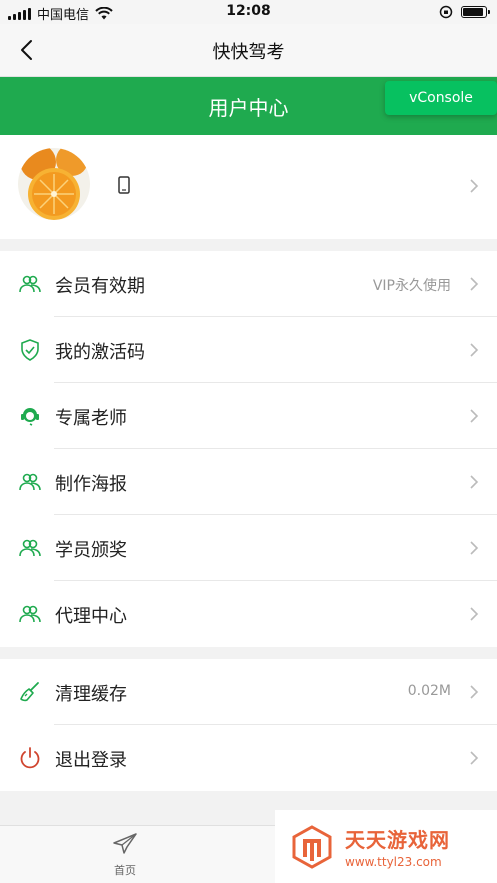 This screenshot has height=883, width=497. What do you see at coordinates (248, 350) in the screenshot?
I see `menu-item-activation-code: 我的激活码` at bounding box center [248, 350].